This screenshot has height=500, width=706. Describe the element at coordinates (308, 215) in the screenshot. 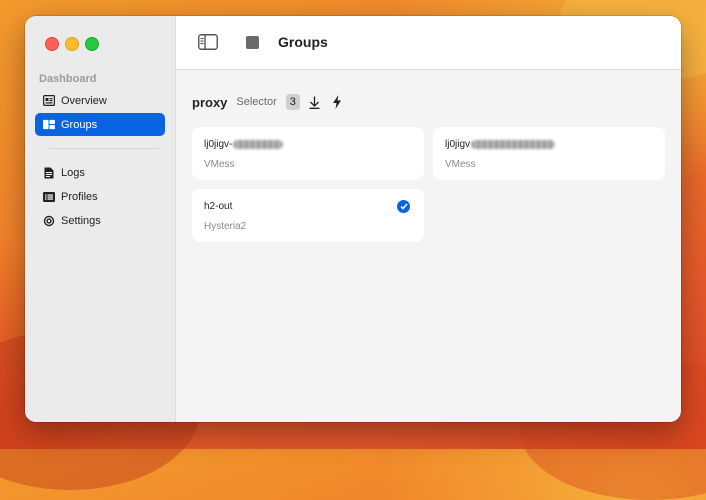

I see `proxy-card: h2-out Hysteria2` at that location.